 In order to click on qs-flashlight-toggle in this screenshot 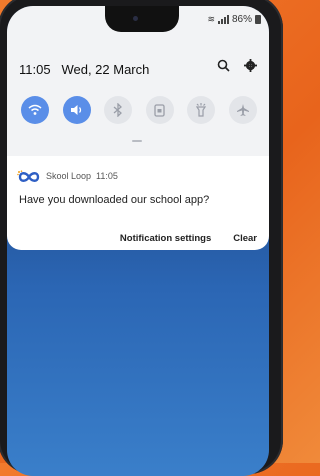, I will do `click(201, 110)`.